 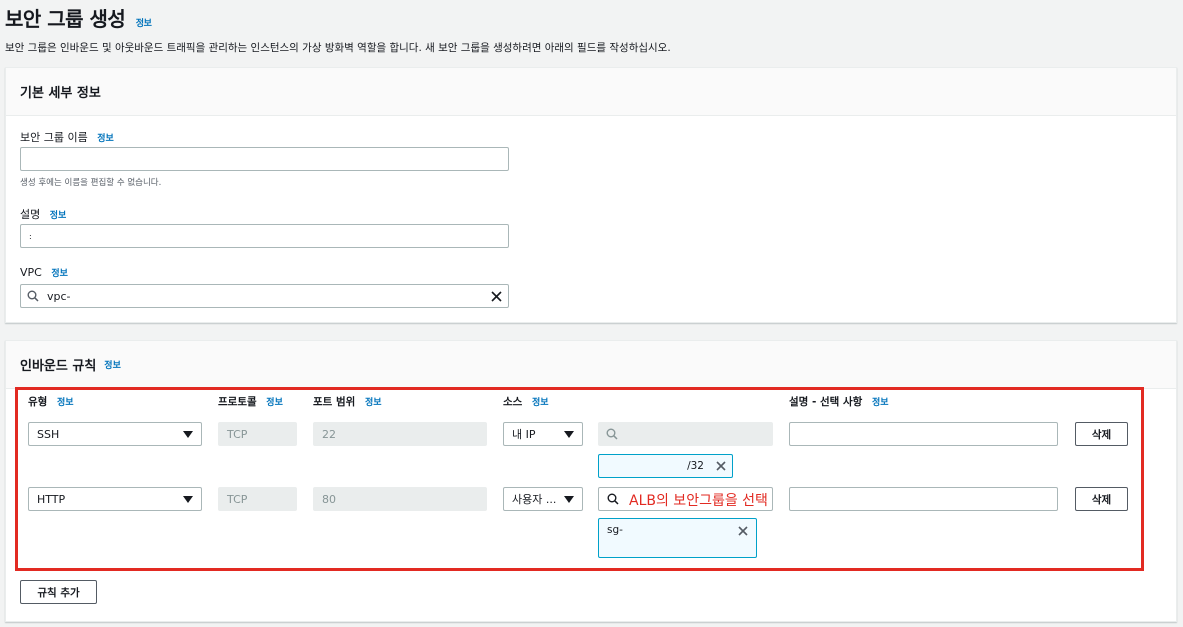 What do you see at coordinates (524, 434) in the screenshot?
I see `rule1-source-value: 내 IP` at bounding box center [524, 434].